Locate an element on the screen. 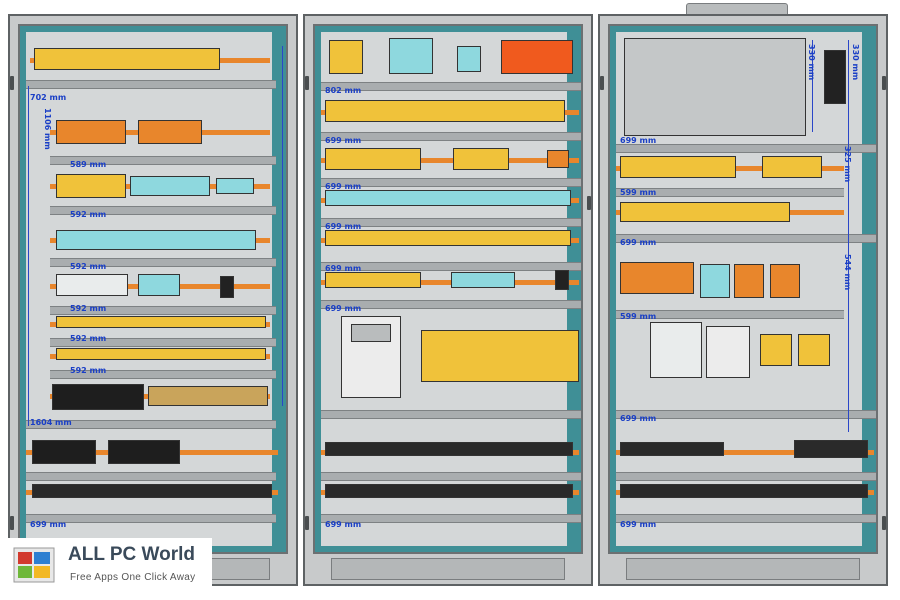 This screenshot has width=900, height=600. dimension-label: 325 mm is located at coordinates (847, 164).